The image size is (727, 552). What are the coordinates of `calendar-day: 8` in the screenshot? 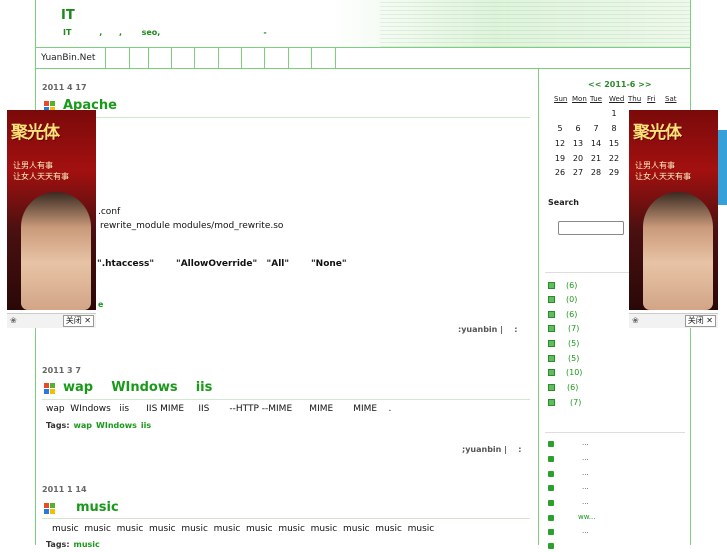 It's located at (614, 128).